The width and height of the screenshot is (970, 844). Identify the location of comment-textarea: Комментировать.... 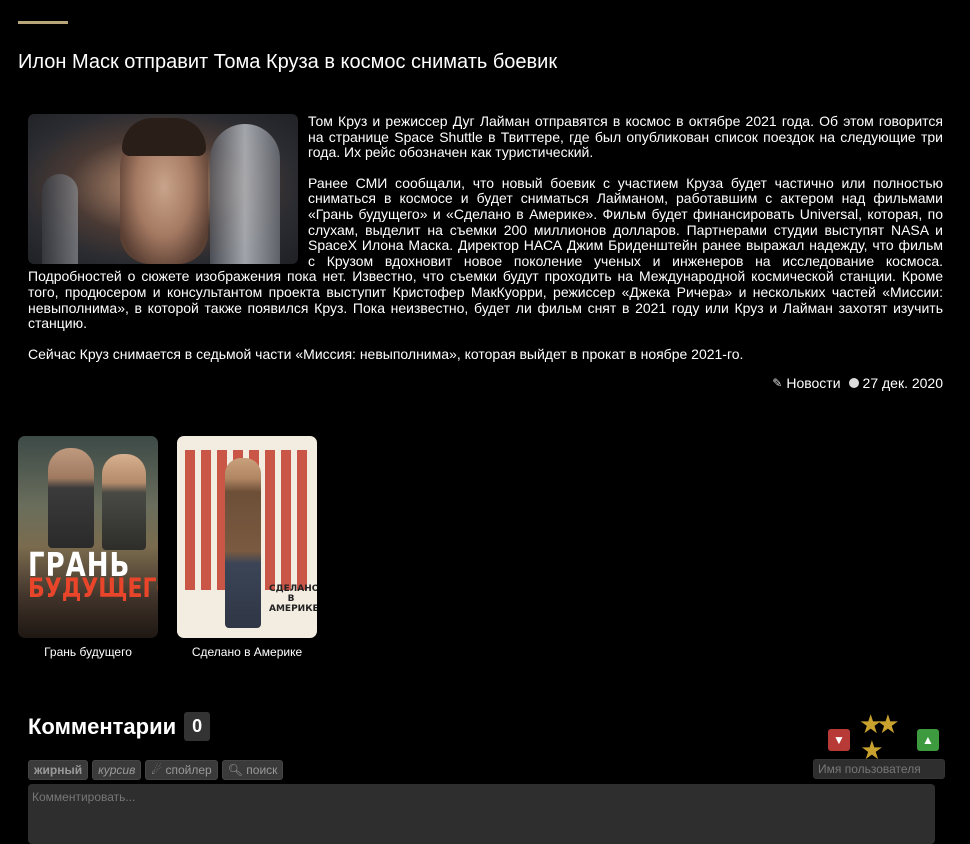
(481, 814).